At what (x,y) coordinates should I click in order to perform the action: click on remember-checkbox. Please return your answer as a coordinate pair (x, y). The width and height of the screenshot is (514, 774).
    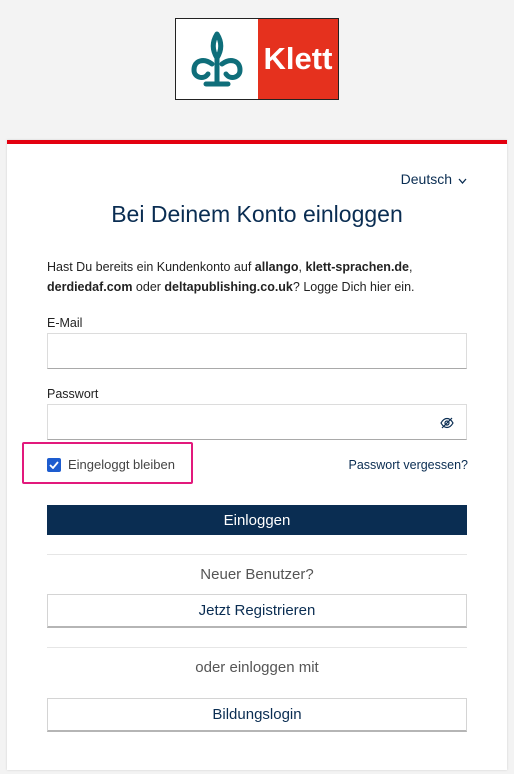
    Looking at the image, I should click on (54, 465).